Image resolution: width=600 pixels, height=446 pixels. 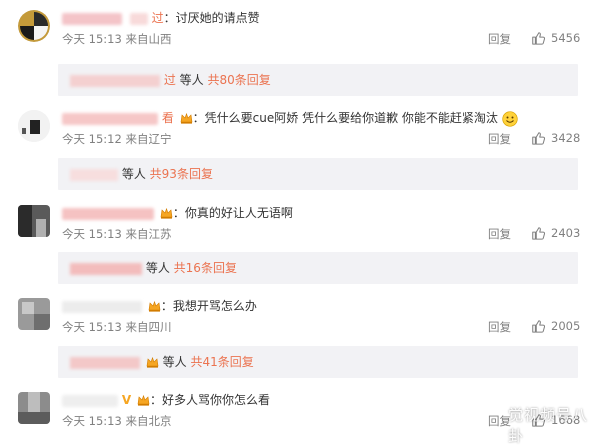 I want to click on like-count: 2403, so click(x=566, y=233).